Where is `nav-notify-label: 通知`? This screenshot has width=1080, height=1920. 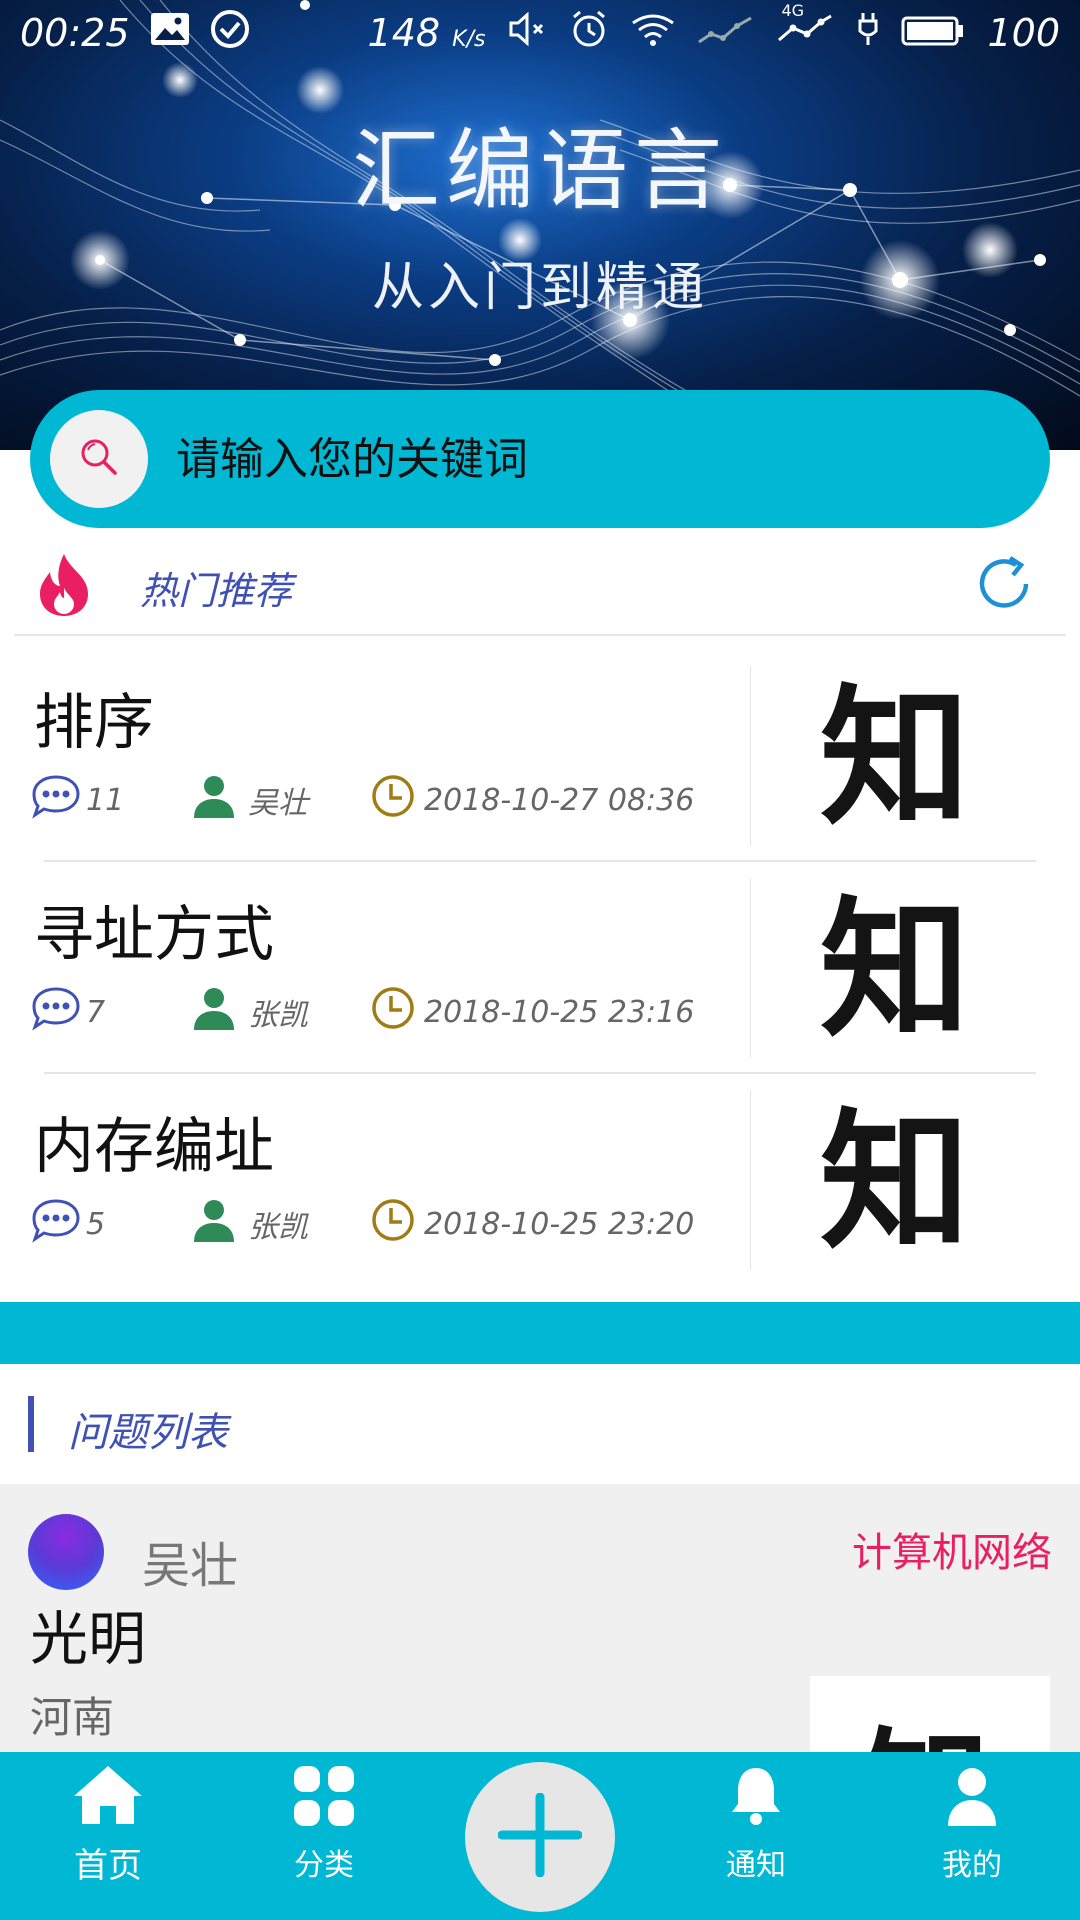
nav-notify-label: 通知 is located at coordinates (756, 1865).